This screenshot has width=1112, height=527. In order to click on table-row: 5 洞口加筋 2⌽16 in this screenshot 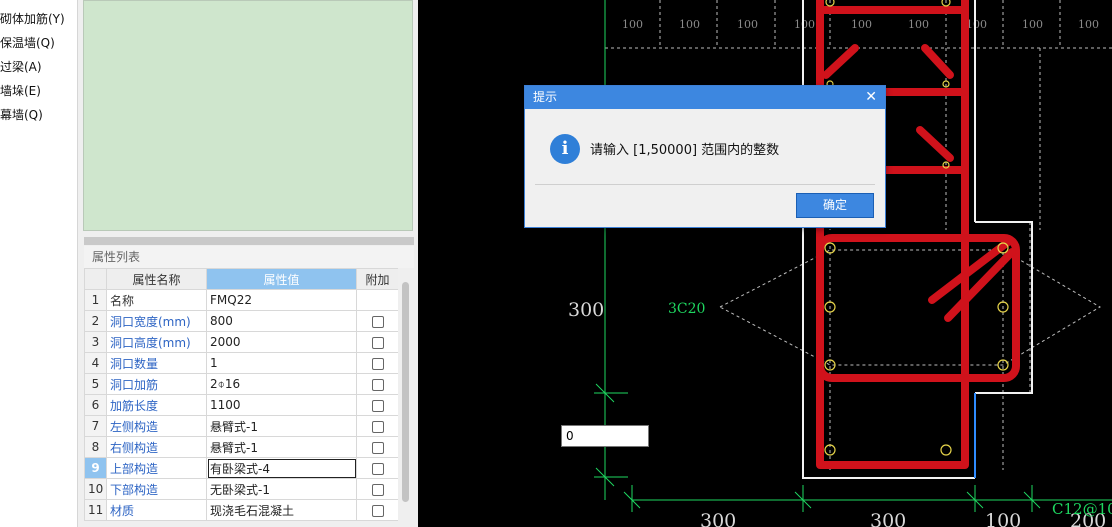, I will do `click(241, 384)`.